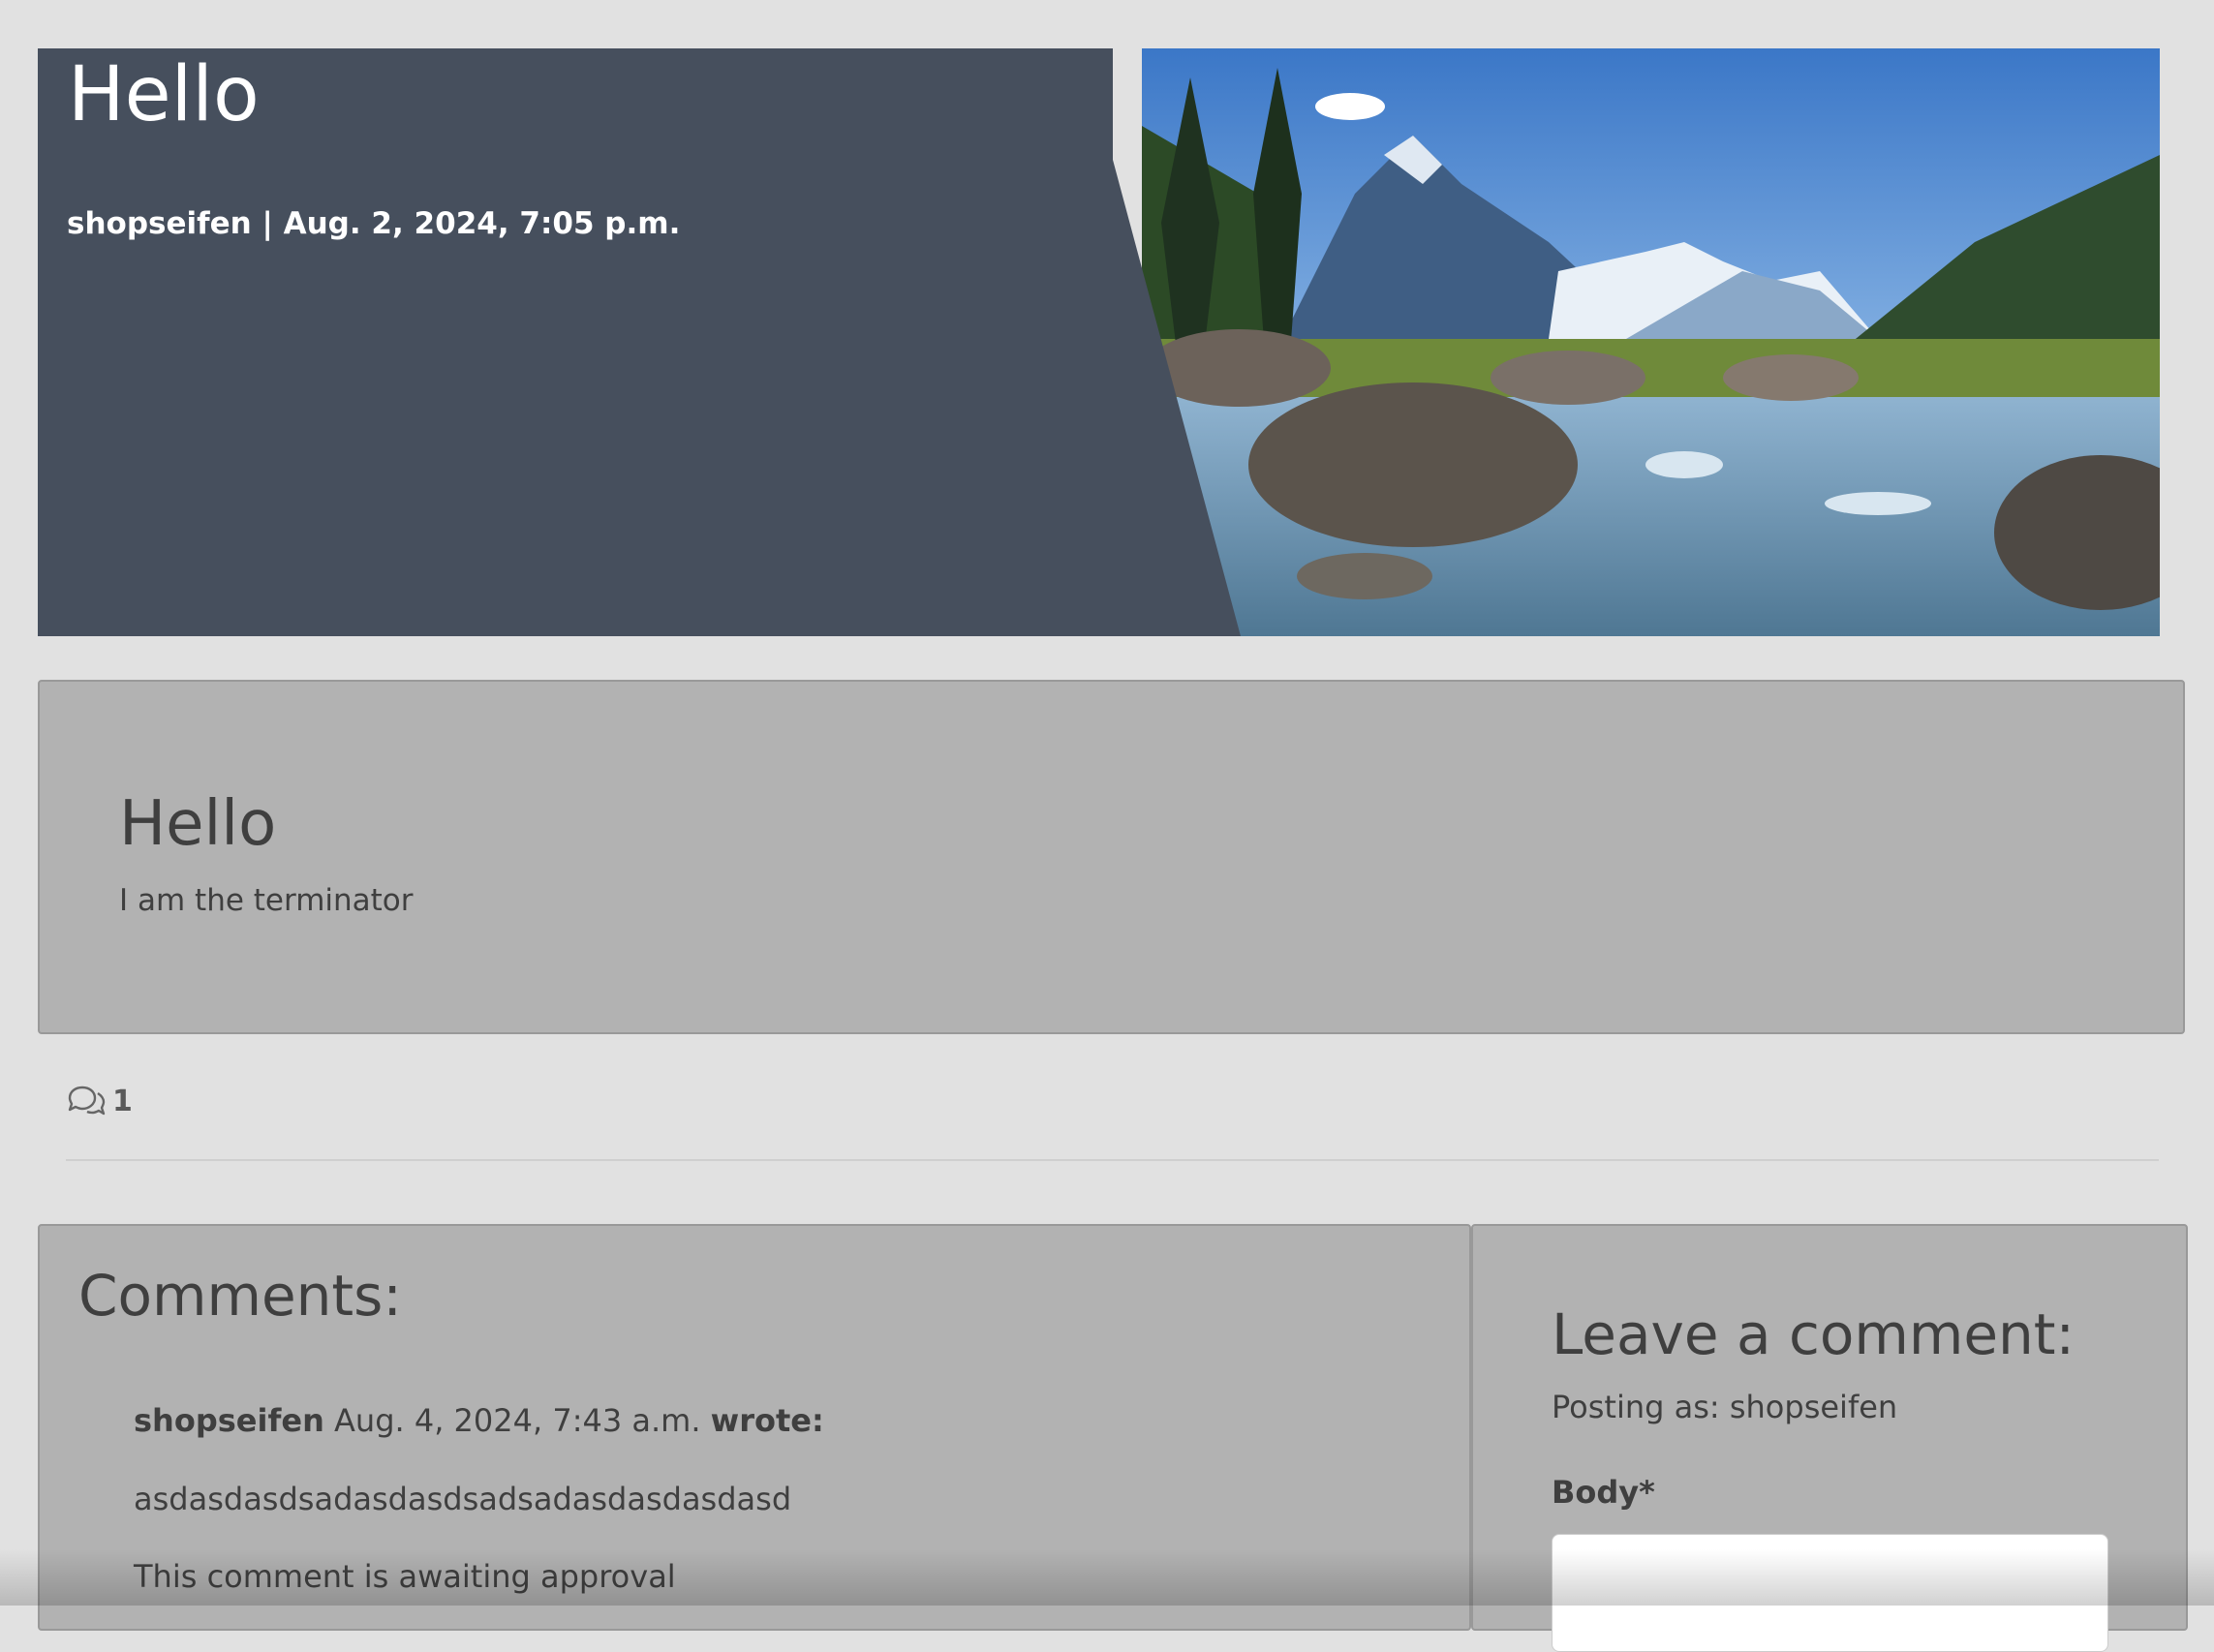 The image size is (2214, 1652). I want to click on comment-author: shopseifen, so click(229, 1420).